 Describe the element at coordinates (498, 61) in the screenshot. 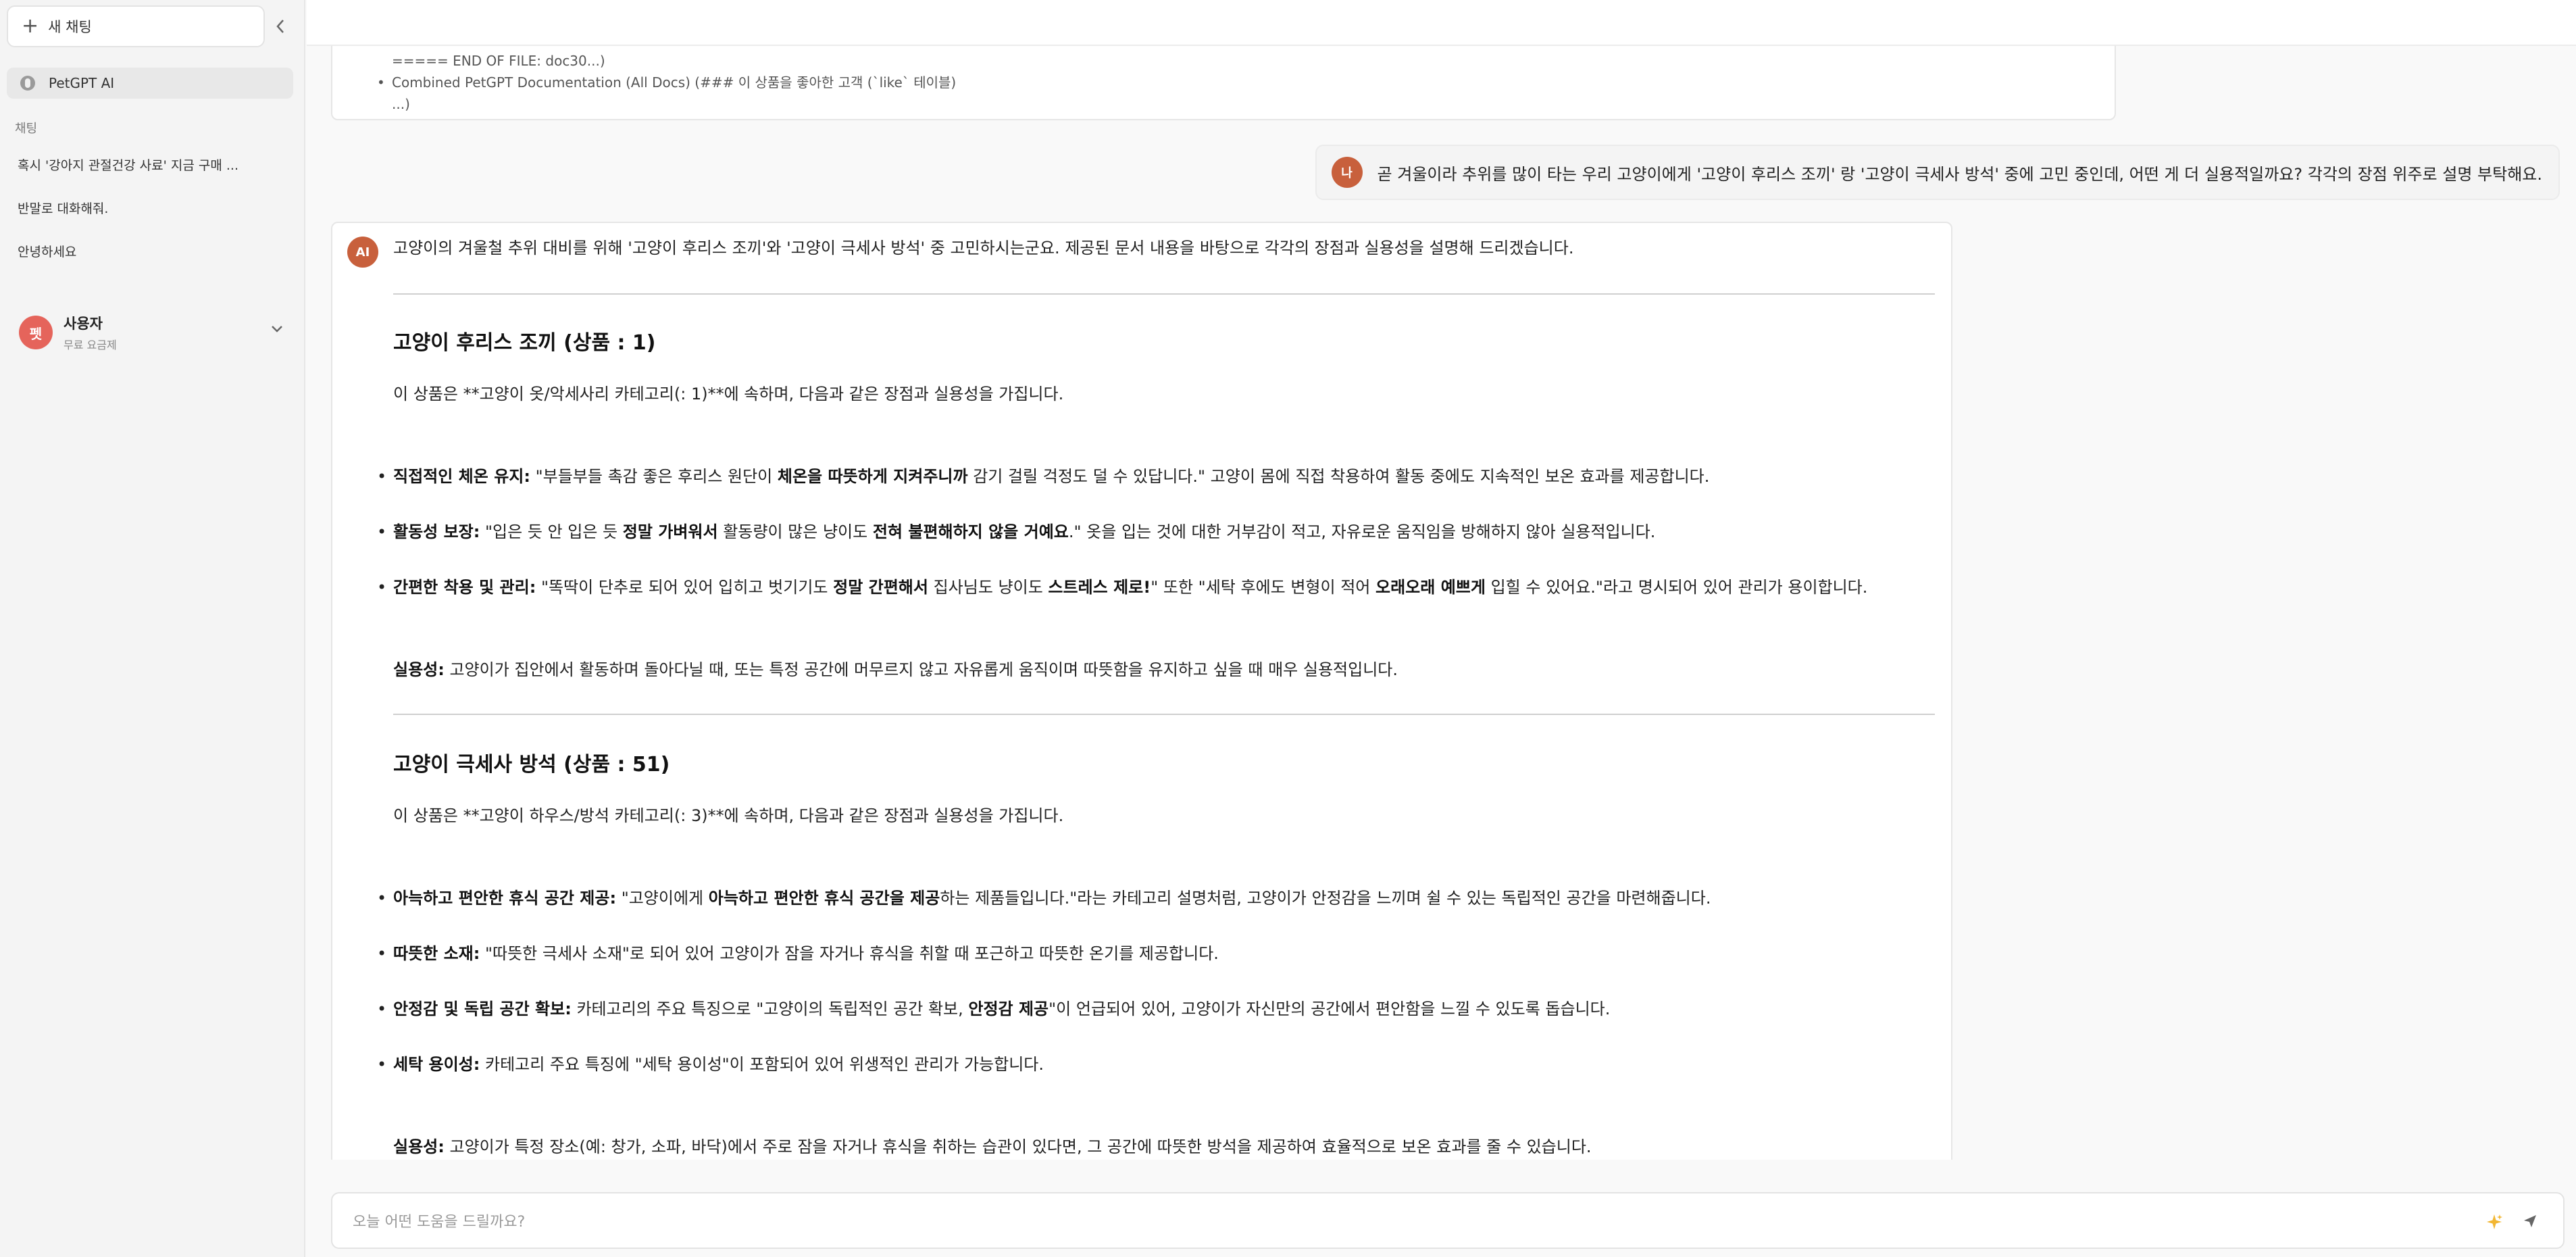

I see `previous-line: ===== END OF FILE: doc30...)` at that location.